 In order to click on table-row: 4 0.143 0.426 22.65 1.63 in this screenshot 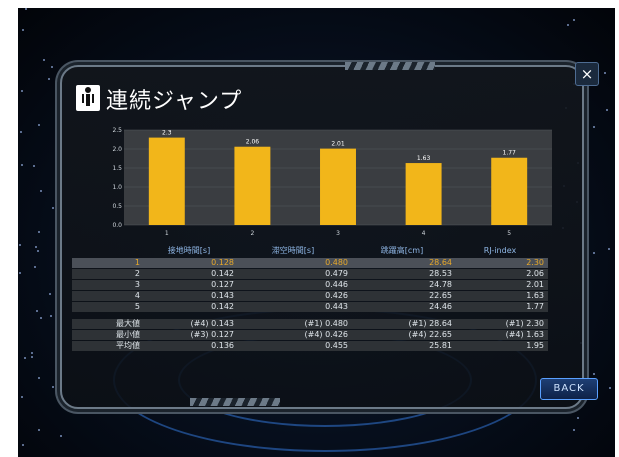, I will do `click(310, 296)`.